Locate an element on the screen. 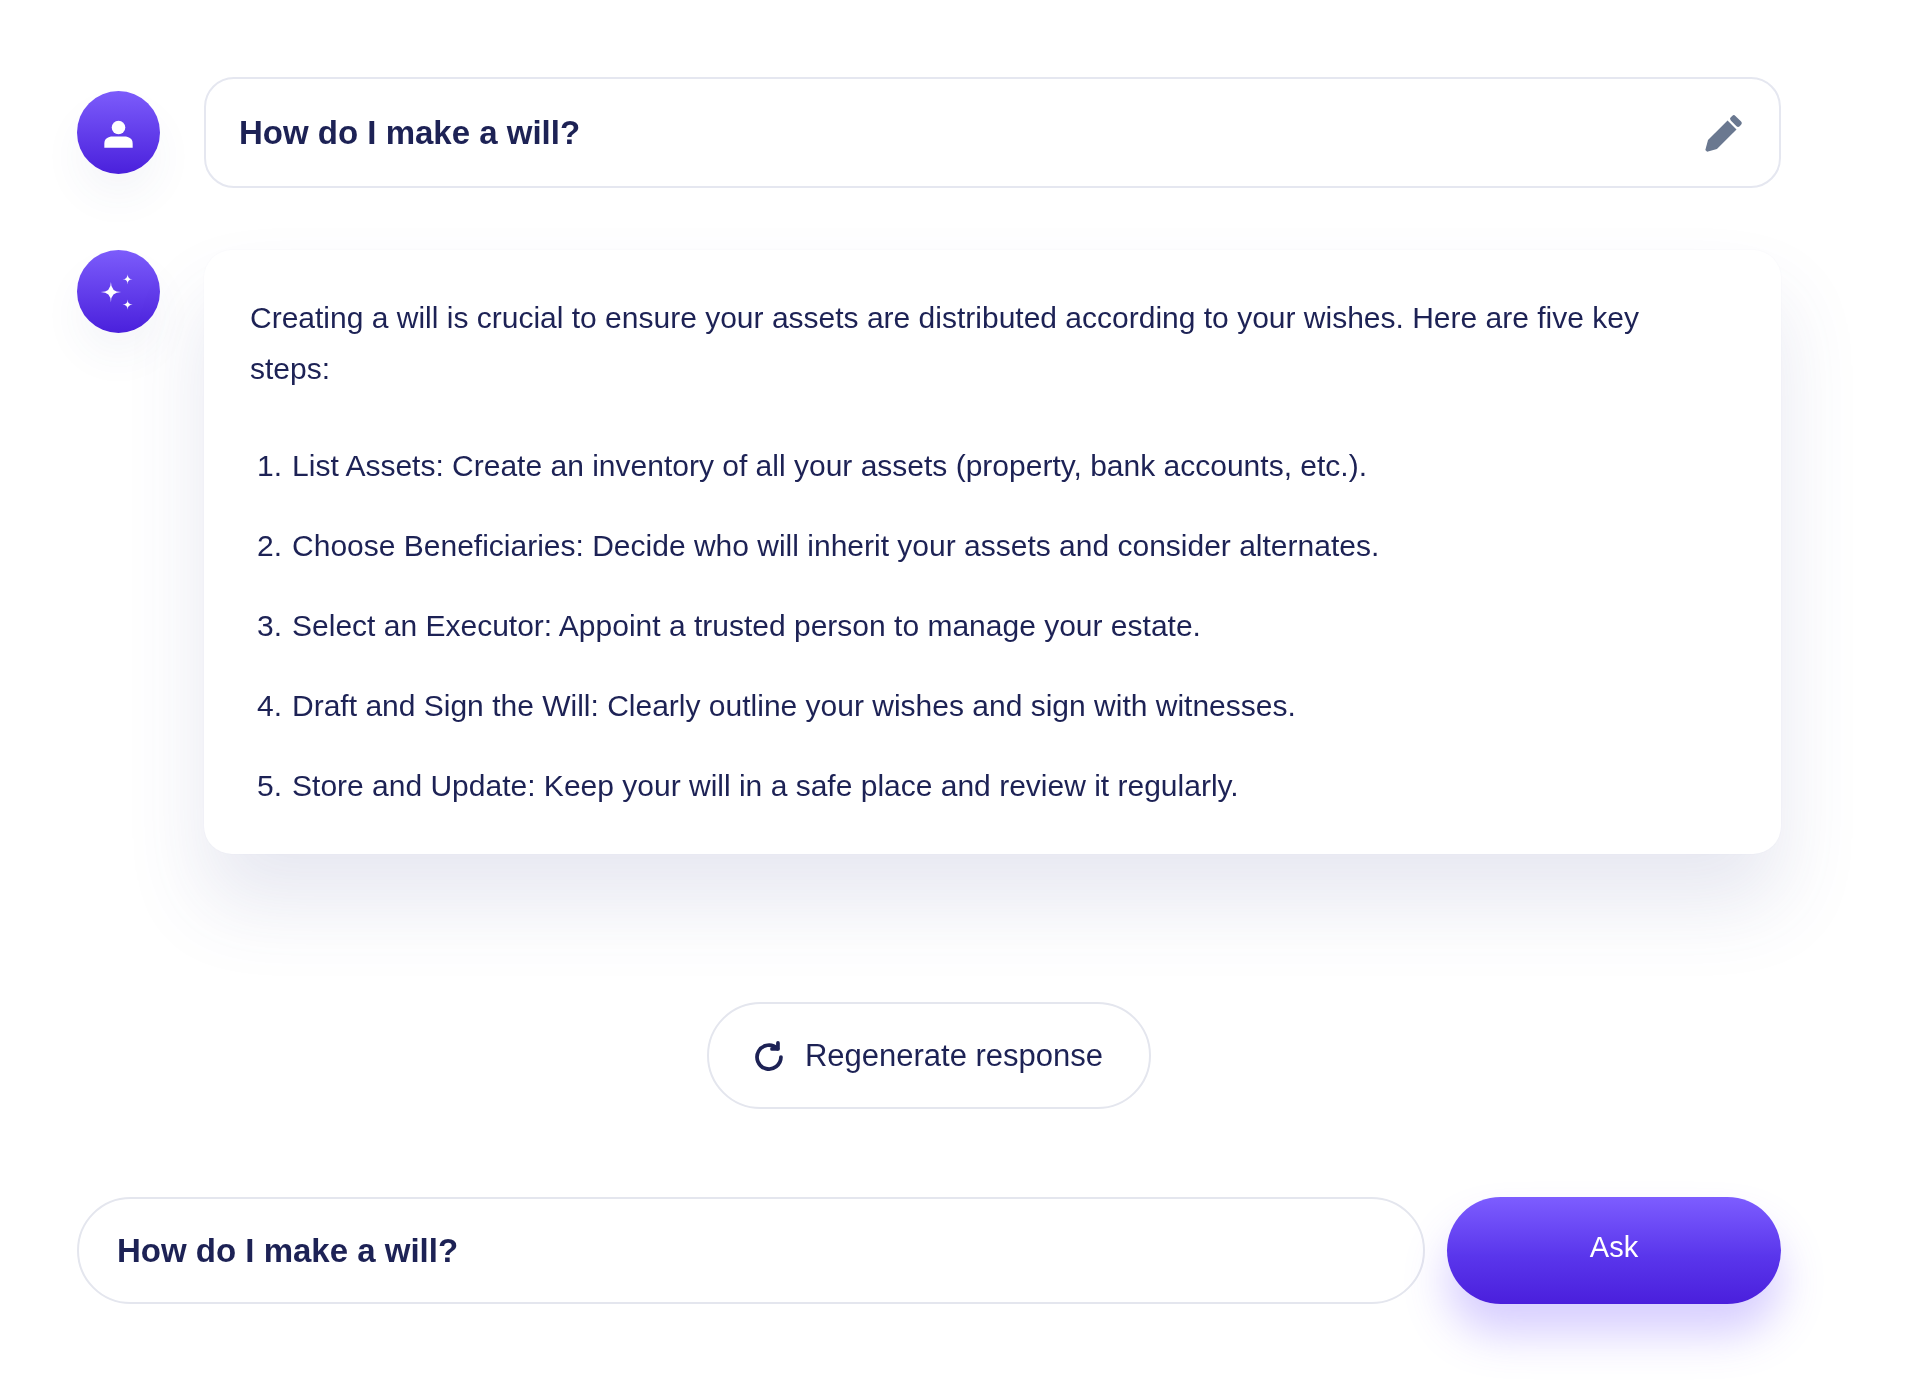 The image size is (1911, 1383). step-number: 2. is located at coordinates (270, 546).